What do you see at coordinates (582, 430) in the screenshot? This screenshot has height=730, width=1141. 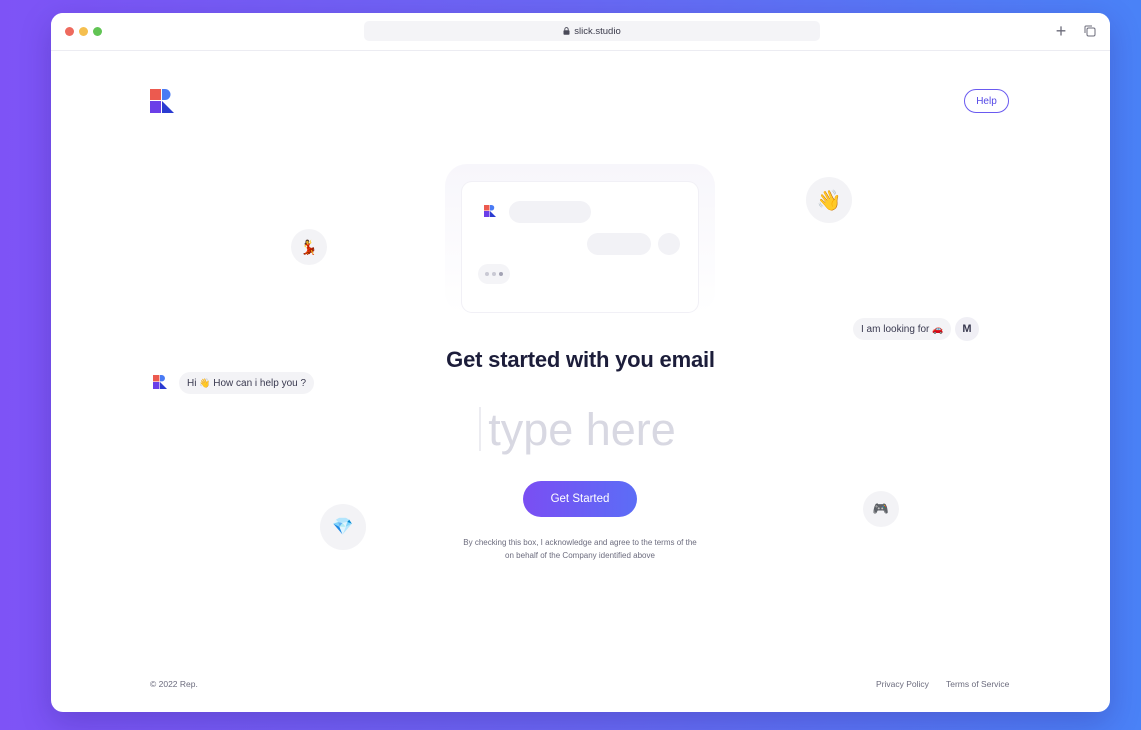 I see `email-input` at bounding box center [582, 430].